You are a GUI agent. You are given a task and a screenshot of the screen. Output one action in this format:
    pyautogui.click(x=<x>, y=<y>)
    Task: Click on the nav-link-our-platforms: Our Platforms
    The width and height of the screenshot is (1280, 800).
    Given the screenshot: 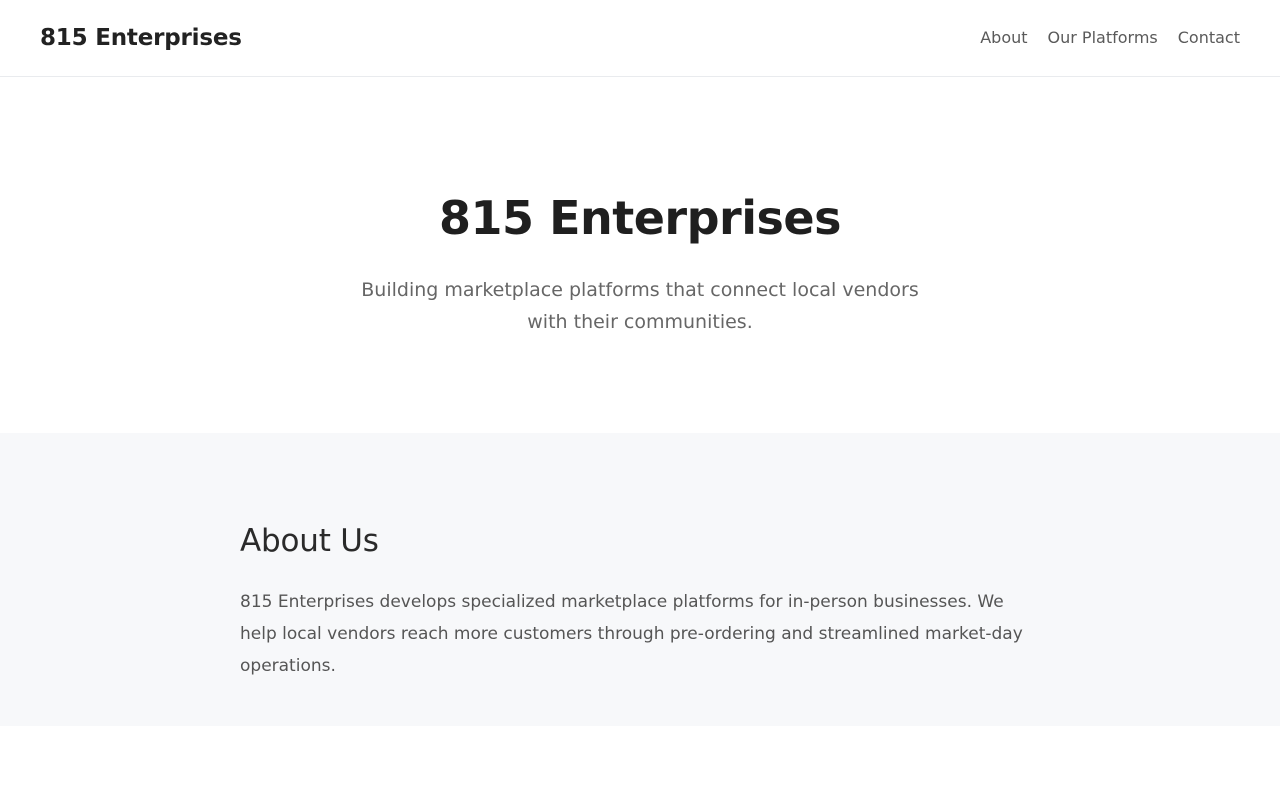 What is the action you would take?
    pyautogui.click(x=1103, y=37)
    